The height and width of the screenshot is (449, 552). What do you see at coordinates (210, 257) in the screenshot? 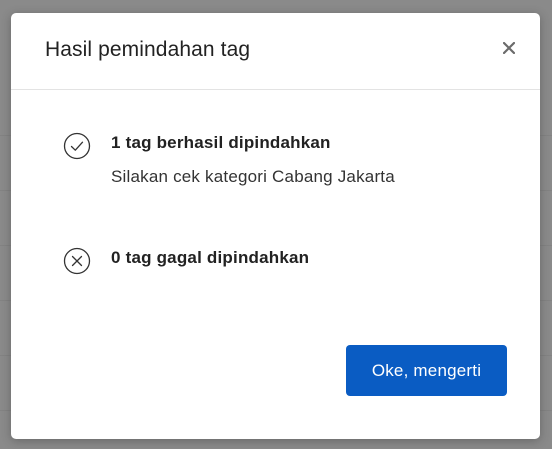
I see `failure-message: 0 tag gagal dipindahkan` at bounding box center [210, 257].